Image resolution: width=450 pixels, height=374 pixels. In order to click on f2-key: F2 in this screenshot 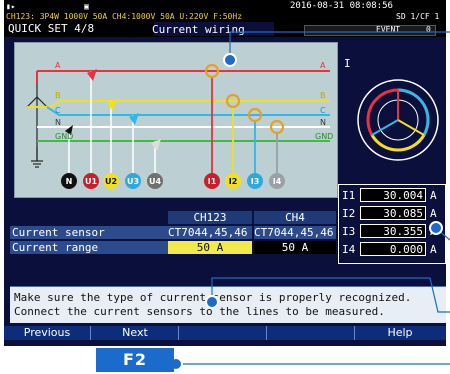, I will do `click(135, 360)`.